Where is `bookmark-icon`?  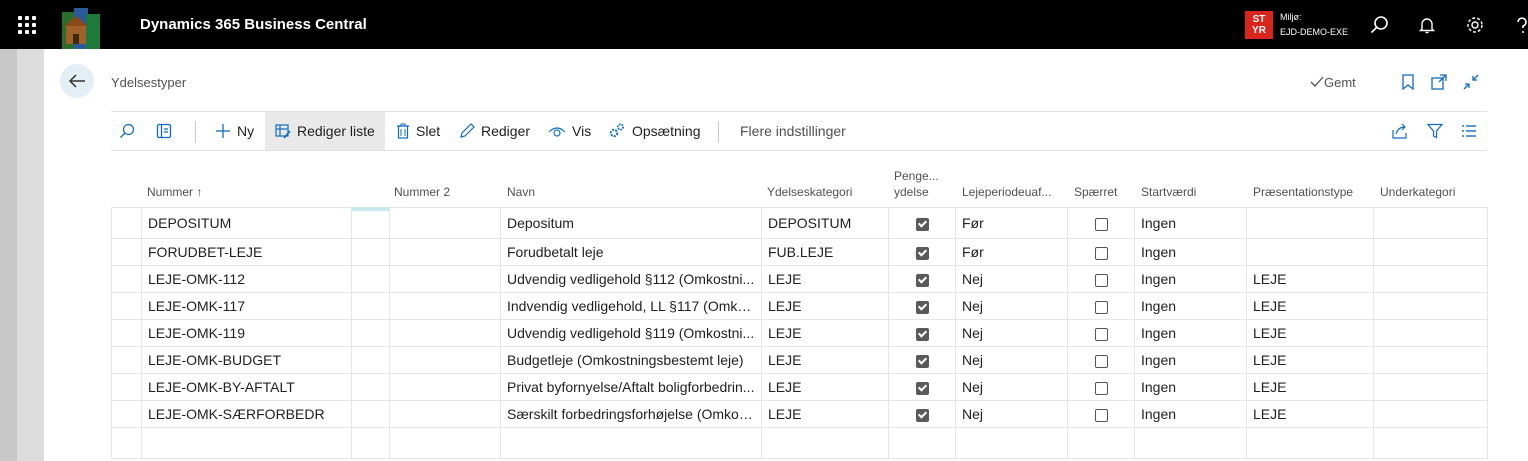
bookmark-icon is located at coordinates (1408, 82).